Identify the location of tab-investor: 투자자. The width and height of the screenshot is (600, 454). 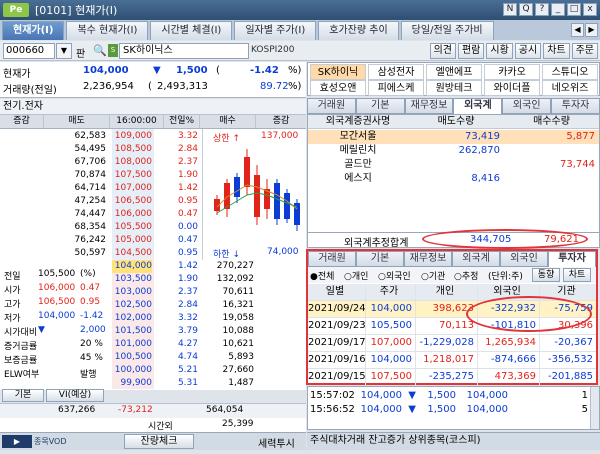
(575, 106).